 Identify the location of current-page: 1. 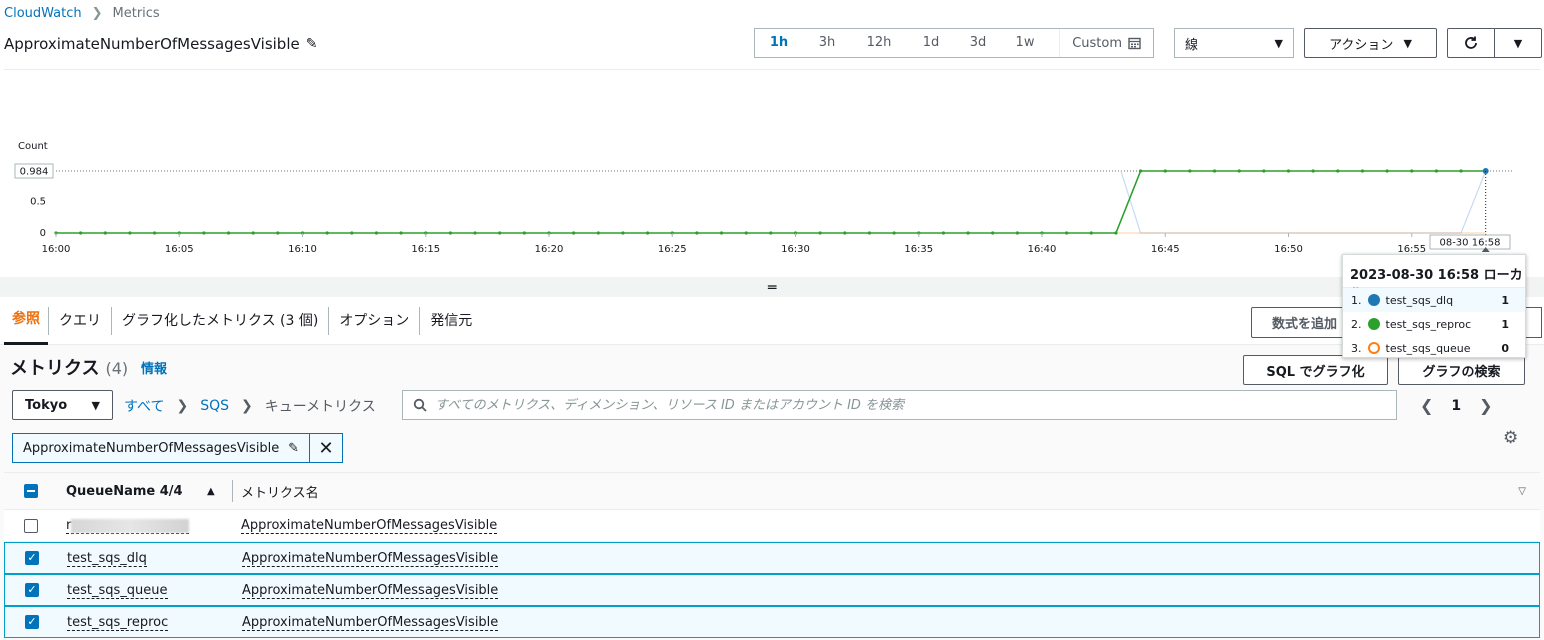
(1456, 406).